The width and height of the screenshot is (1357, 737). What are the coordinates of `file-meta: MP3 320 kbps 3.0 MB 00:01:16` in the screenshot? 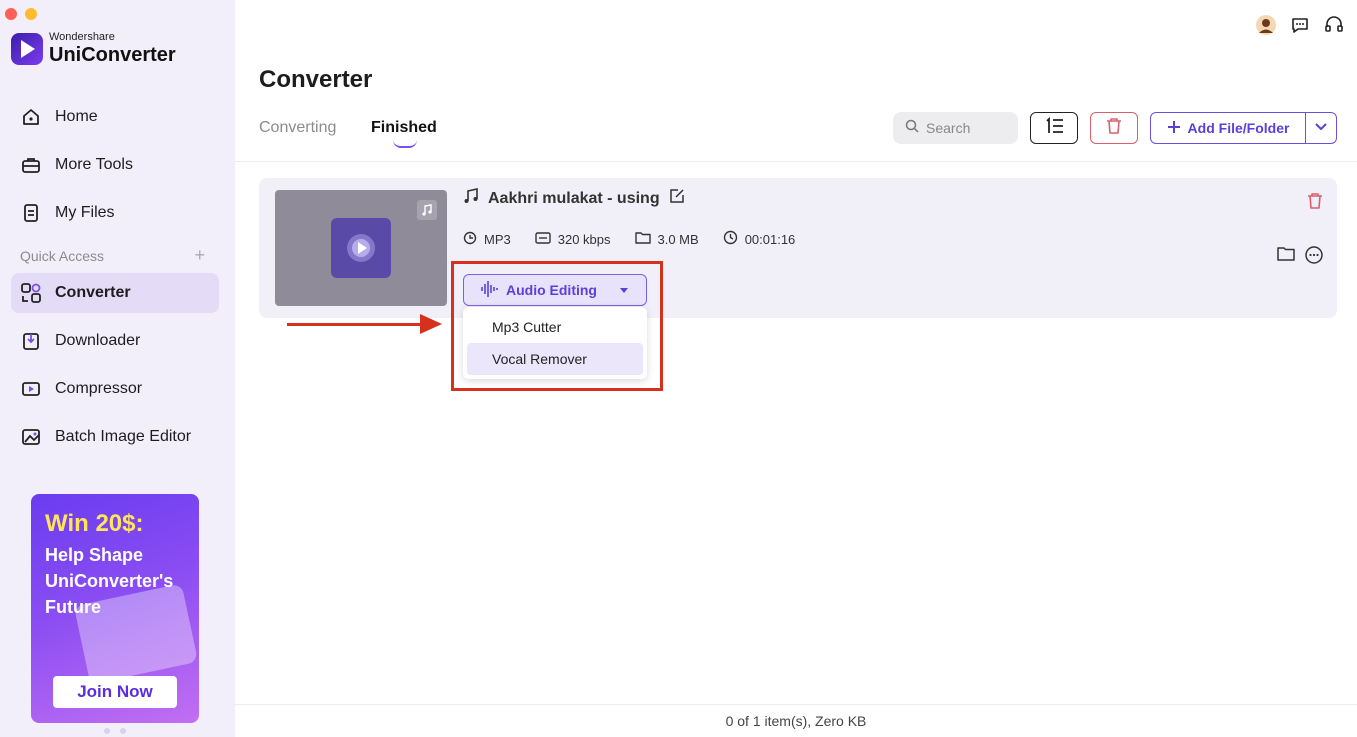 It's located at (641, 239).